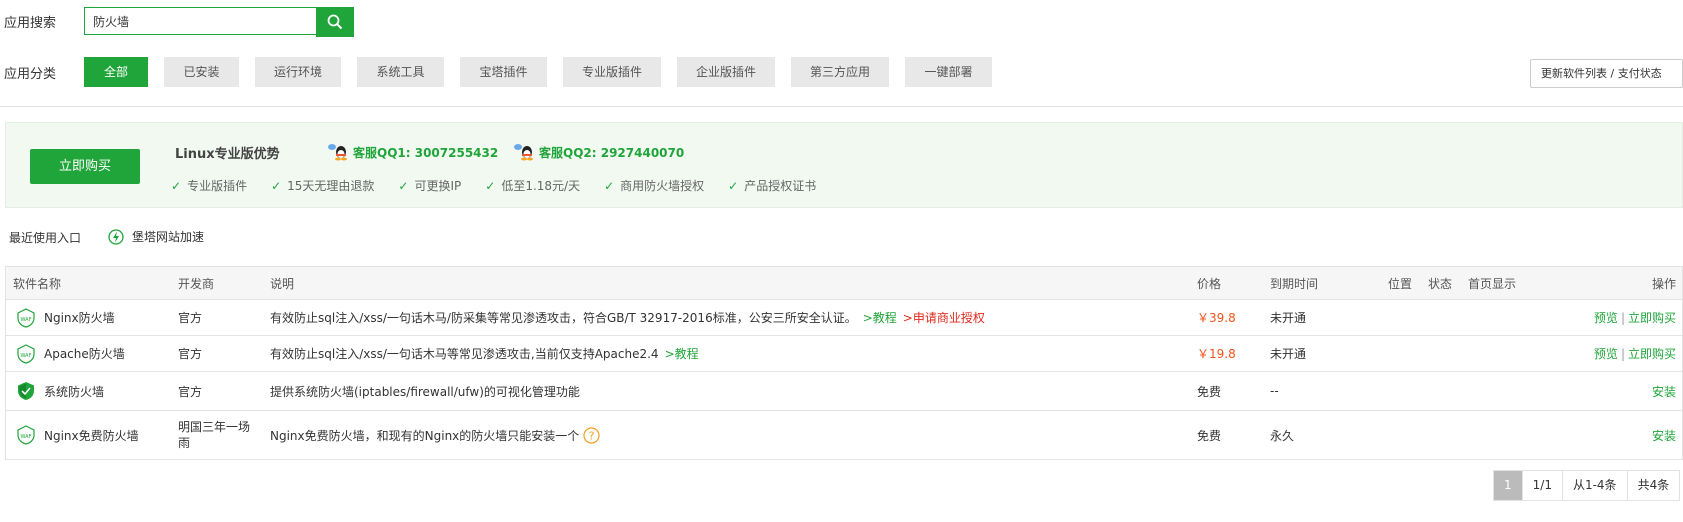 The width and height of the screenshot is (1683, 522). I want to click on col-home-display: 首页显示, so click(1492, 283).